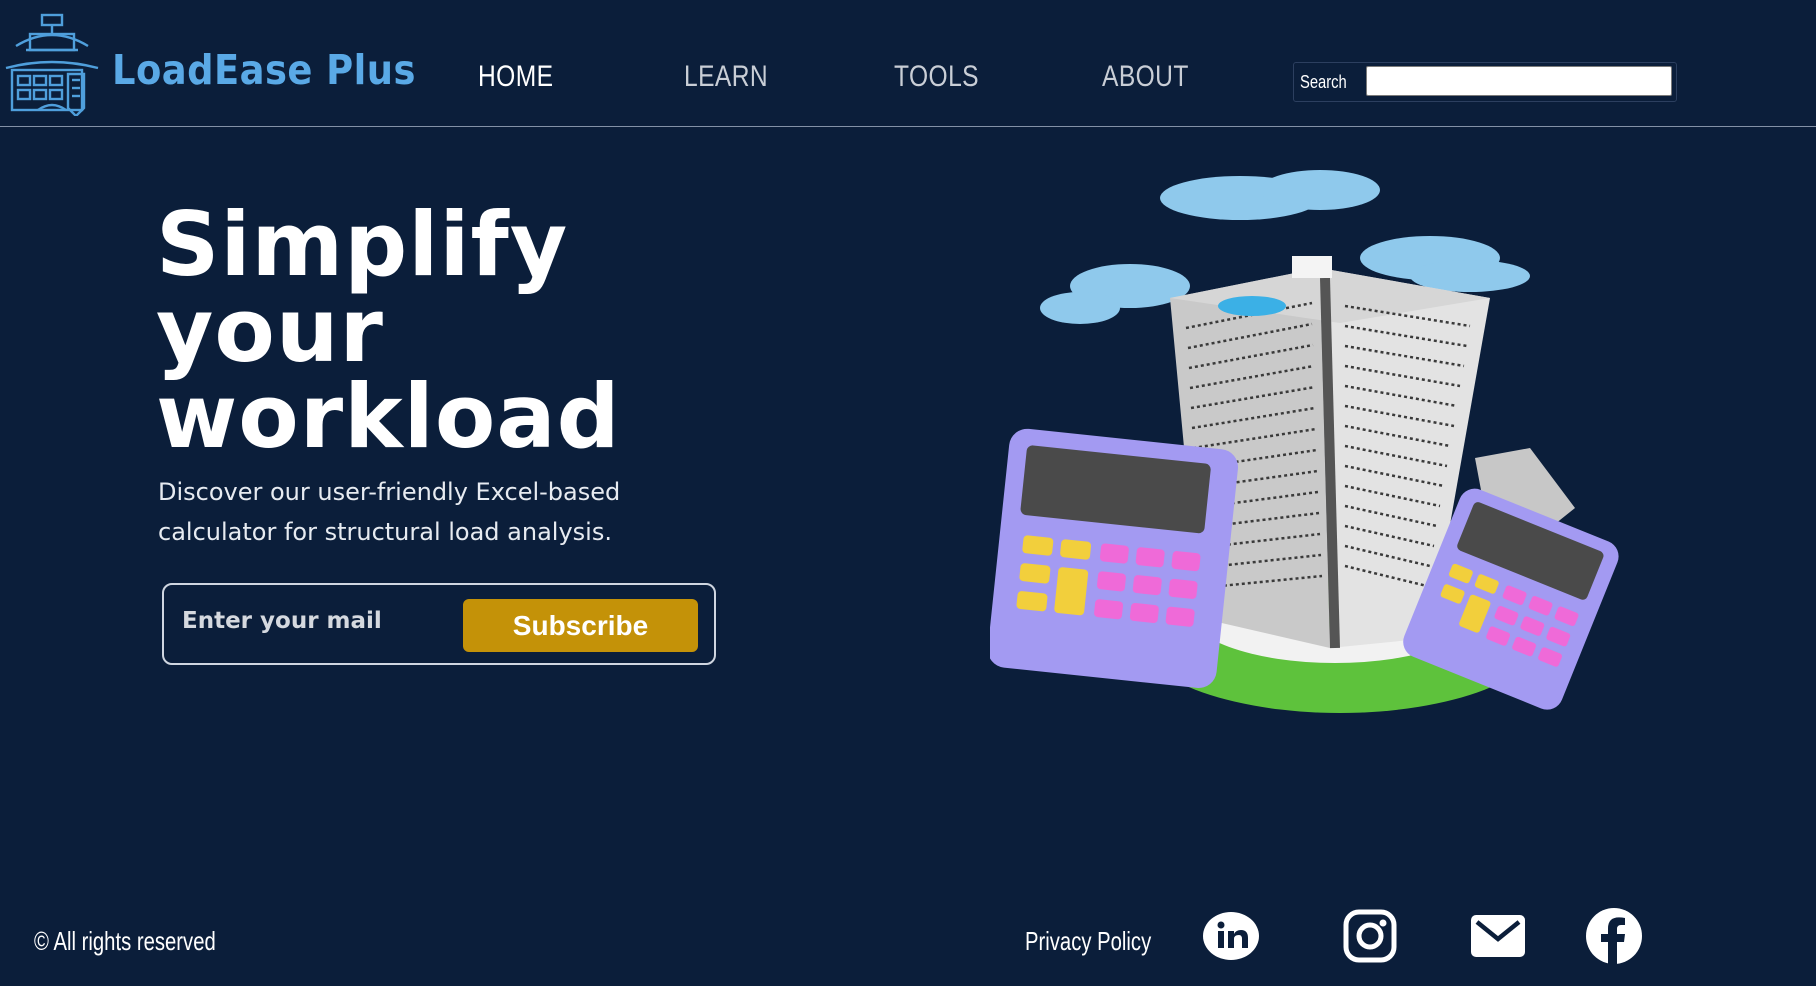  What do you see at coordinates (125, 941) in the screenshot?
I see `copyright-text: © All rights reserved` at bounding box center [125, 941].